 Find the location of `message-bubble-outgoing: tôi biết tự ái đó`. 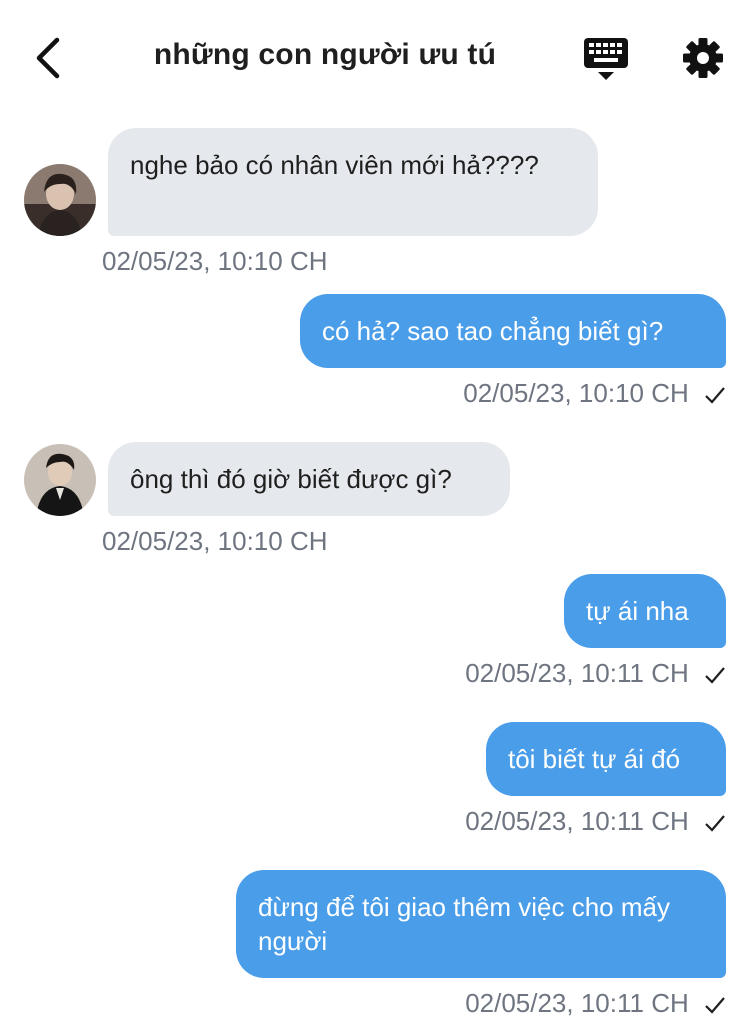

message-bubble-outgoing: tôi biết tự ái đó is located at coordinates (606, 759).